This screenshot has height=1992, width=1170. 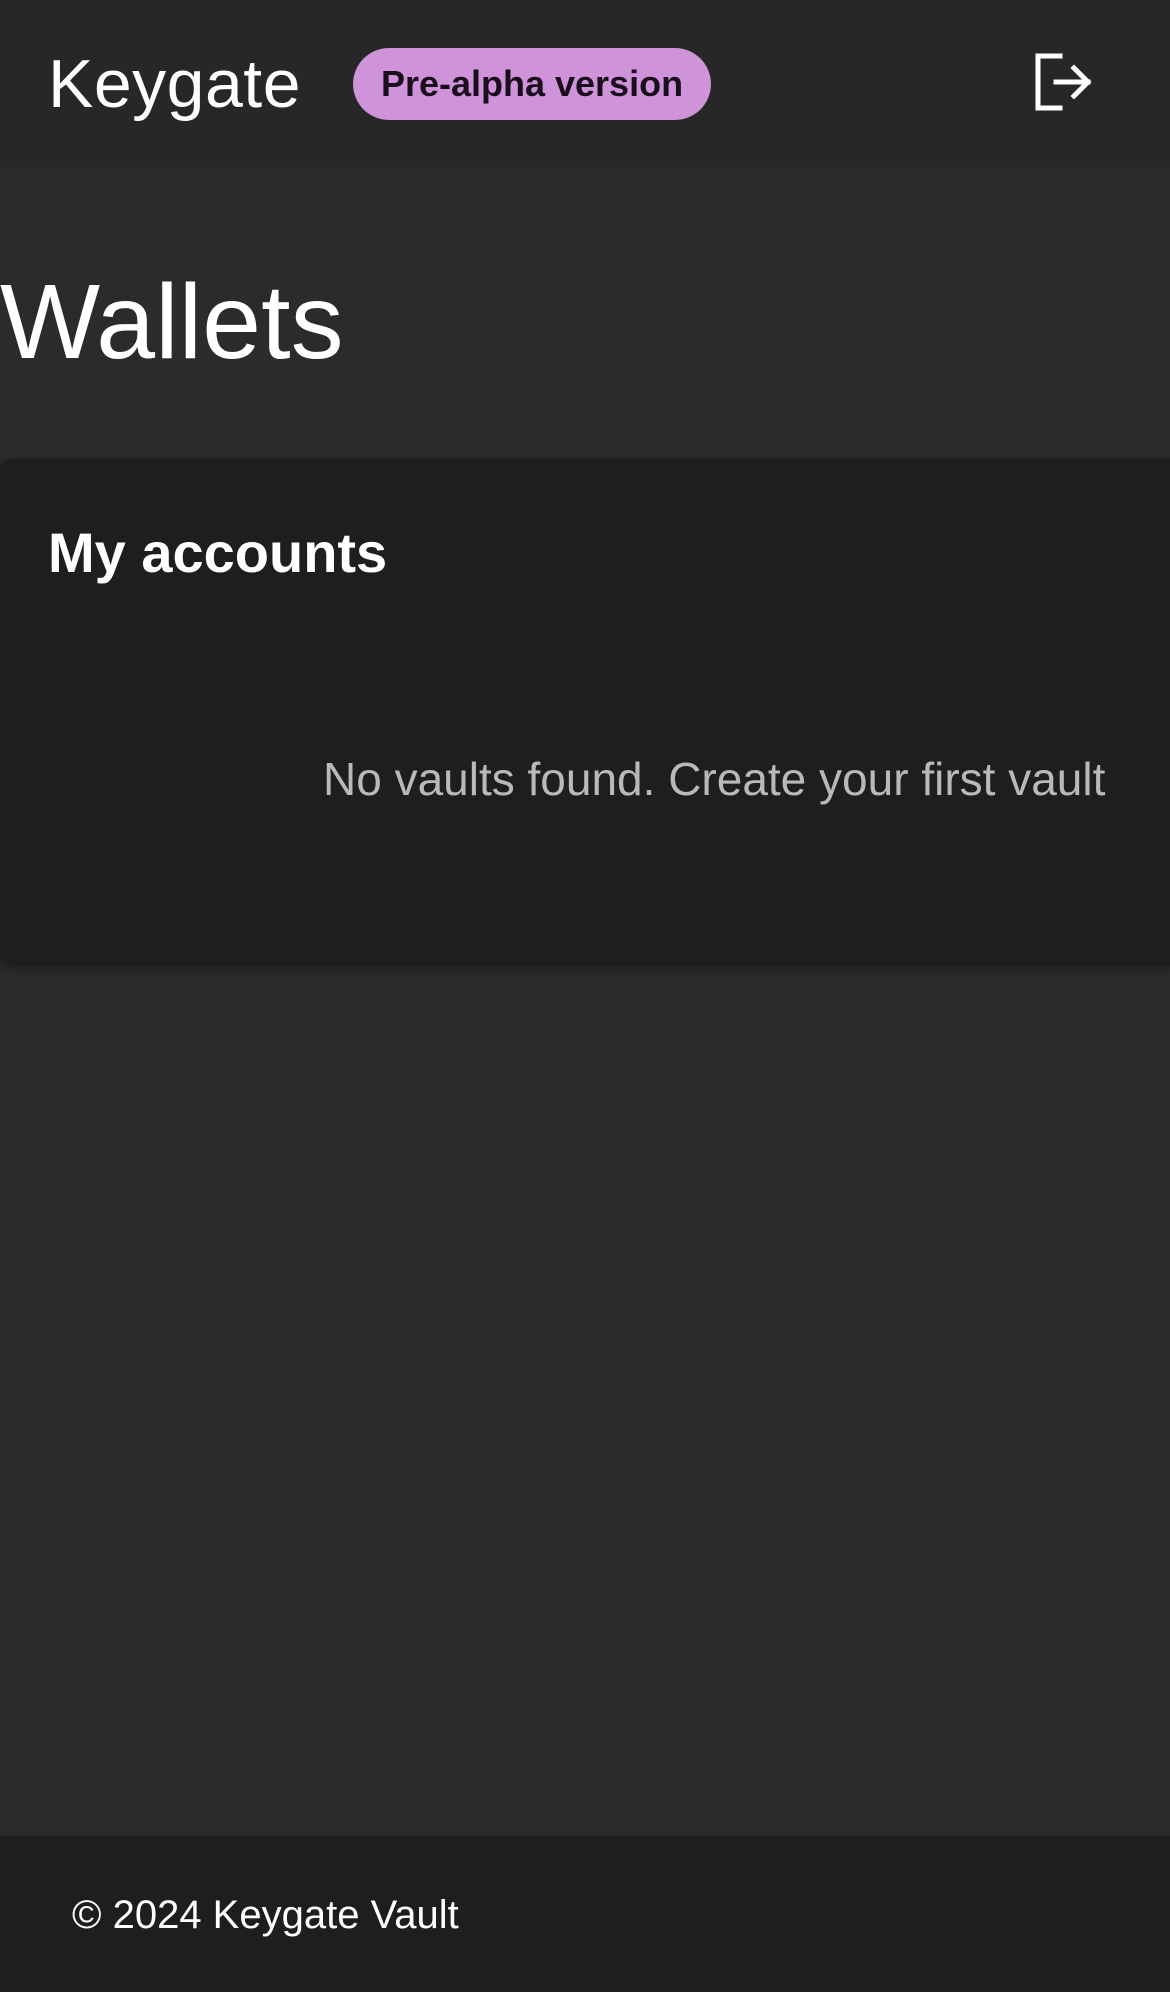 I want to click on copyright-text: © 2024 Keygate Vault, so click(x=265, y=1915).